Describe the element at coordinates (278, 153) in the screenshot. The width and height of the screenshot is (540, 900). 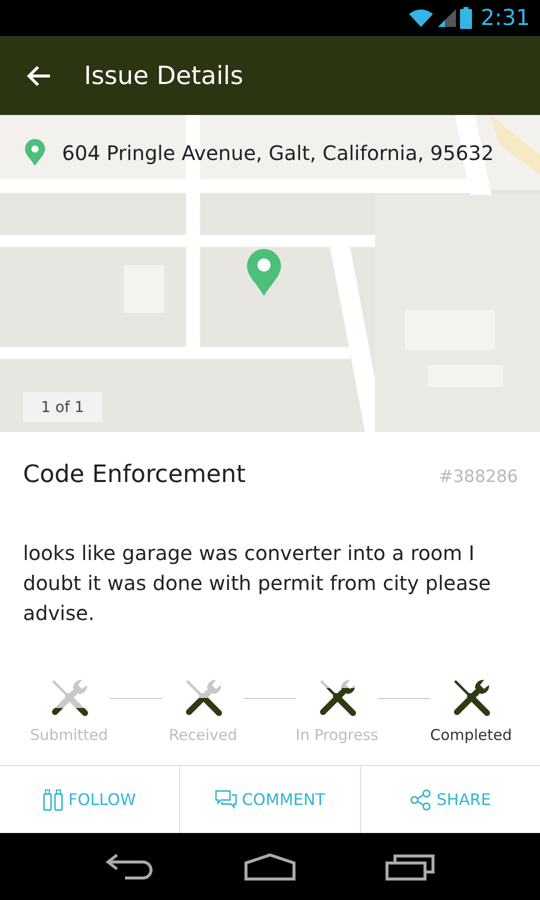
I see `address-text: 604 Pringle Avenue, Galt, California, 95632` at that location.